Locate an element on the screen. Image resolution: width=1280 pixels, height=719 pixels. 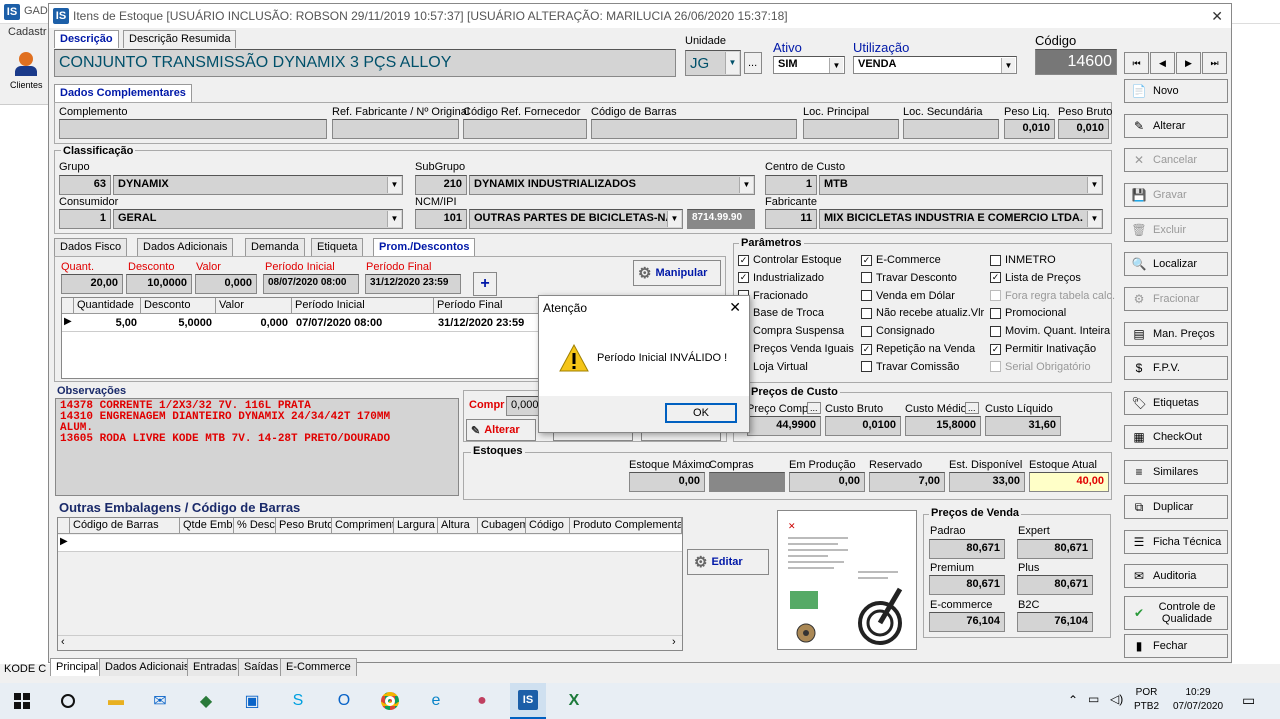
scroll-right-icon: › is located at coordinates (674, 642).